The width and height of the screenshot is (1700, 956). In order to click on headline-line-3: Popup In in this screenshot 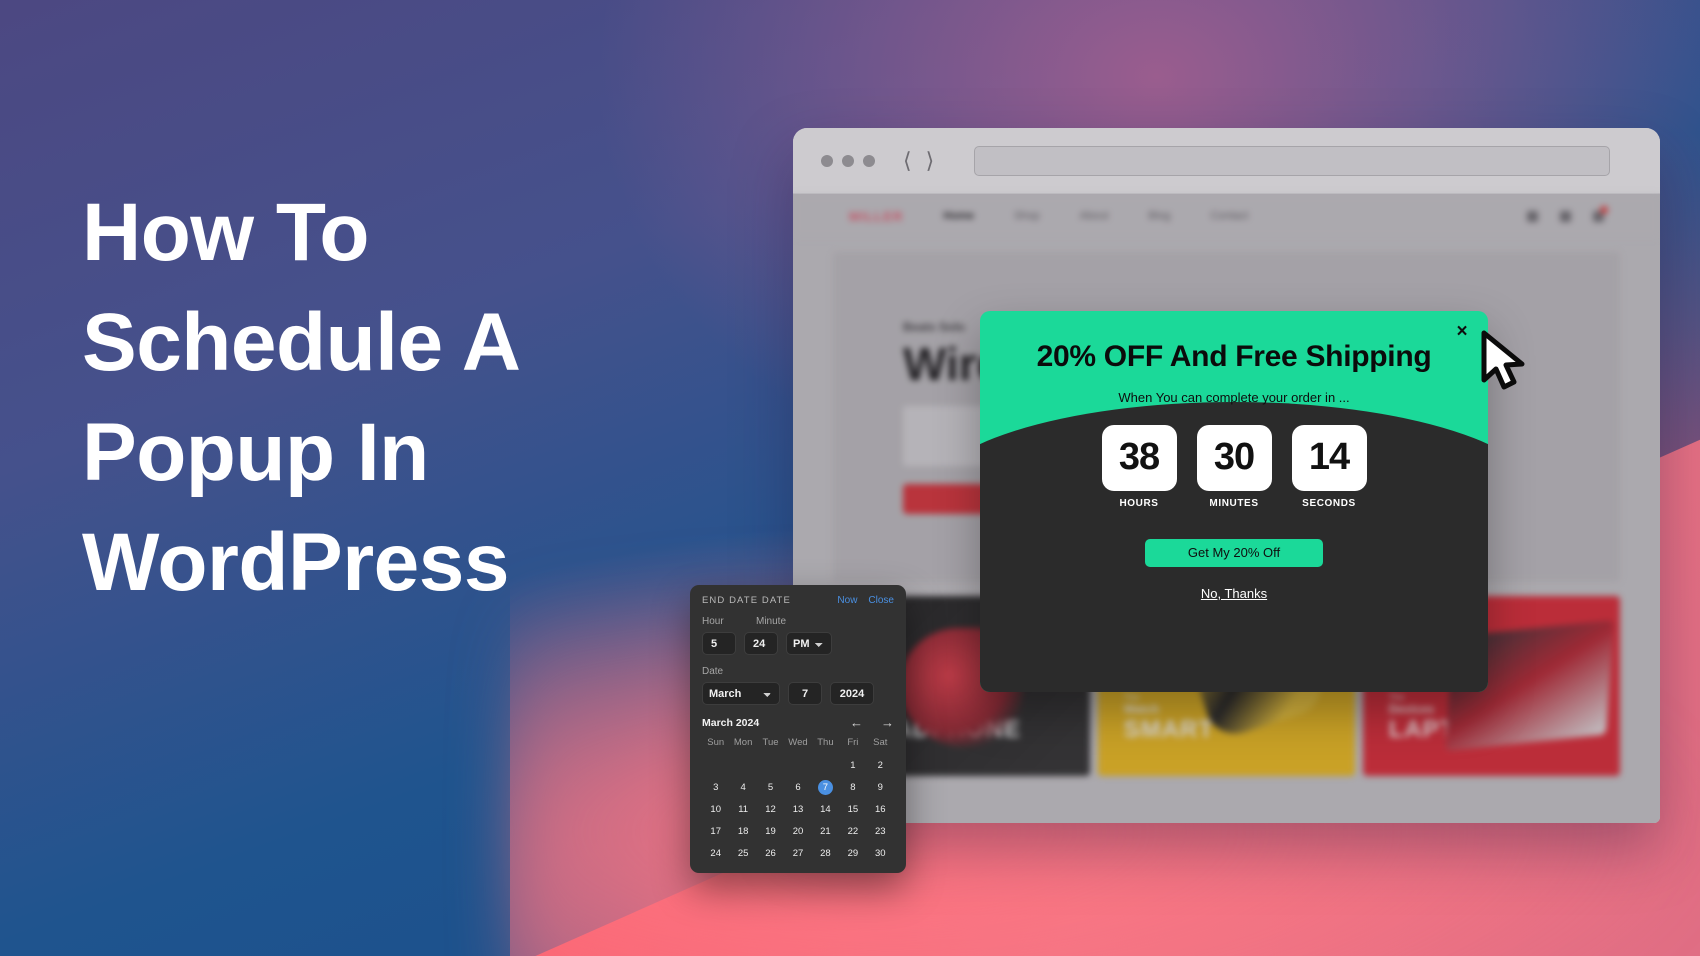, I will do `click(255, 452)`.